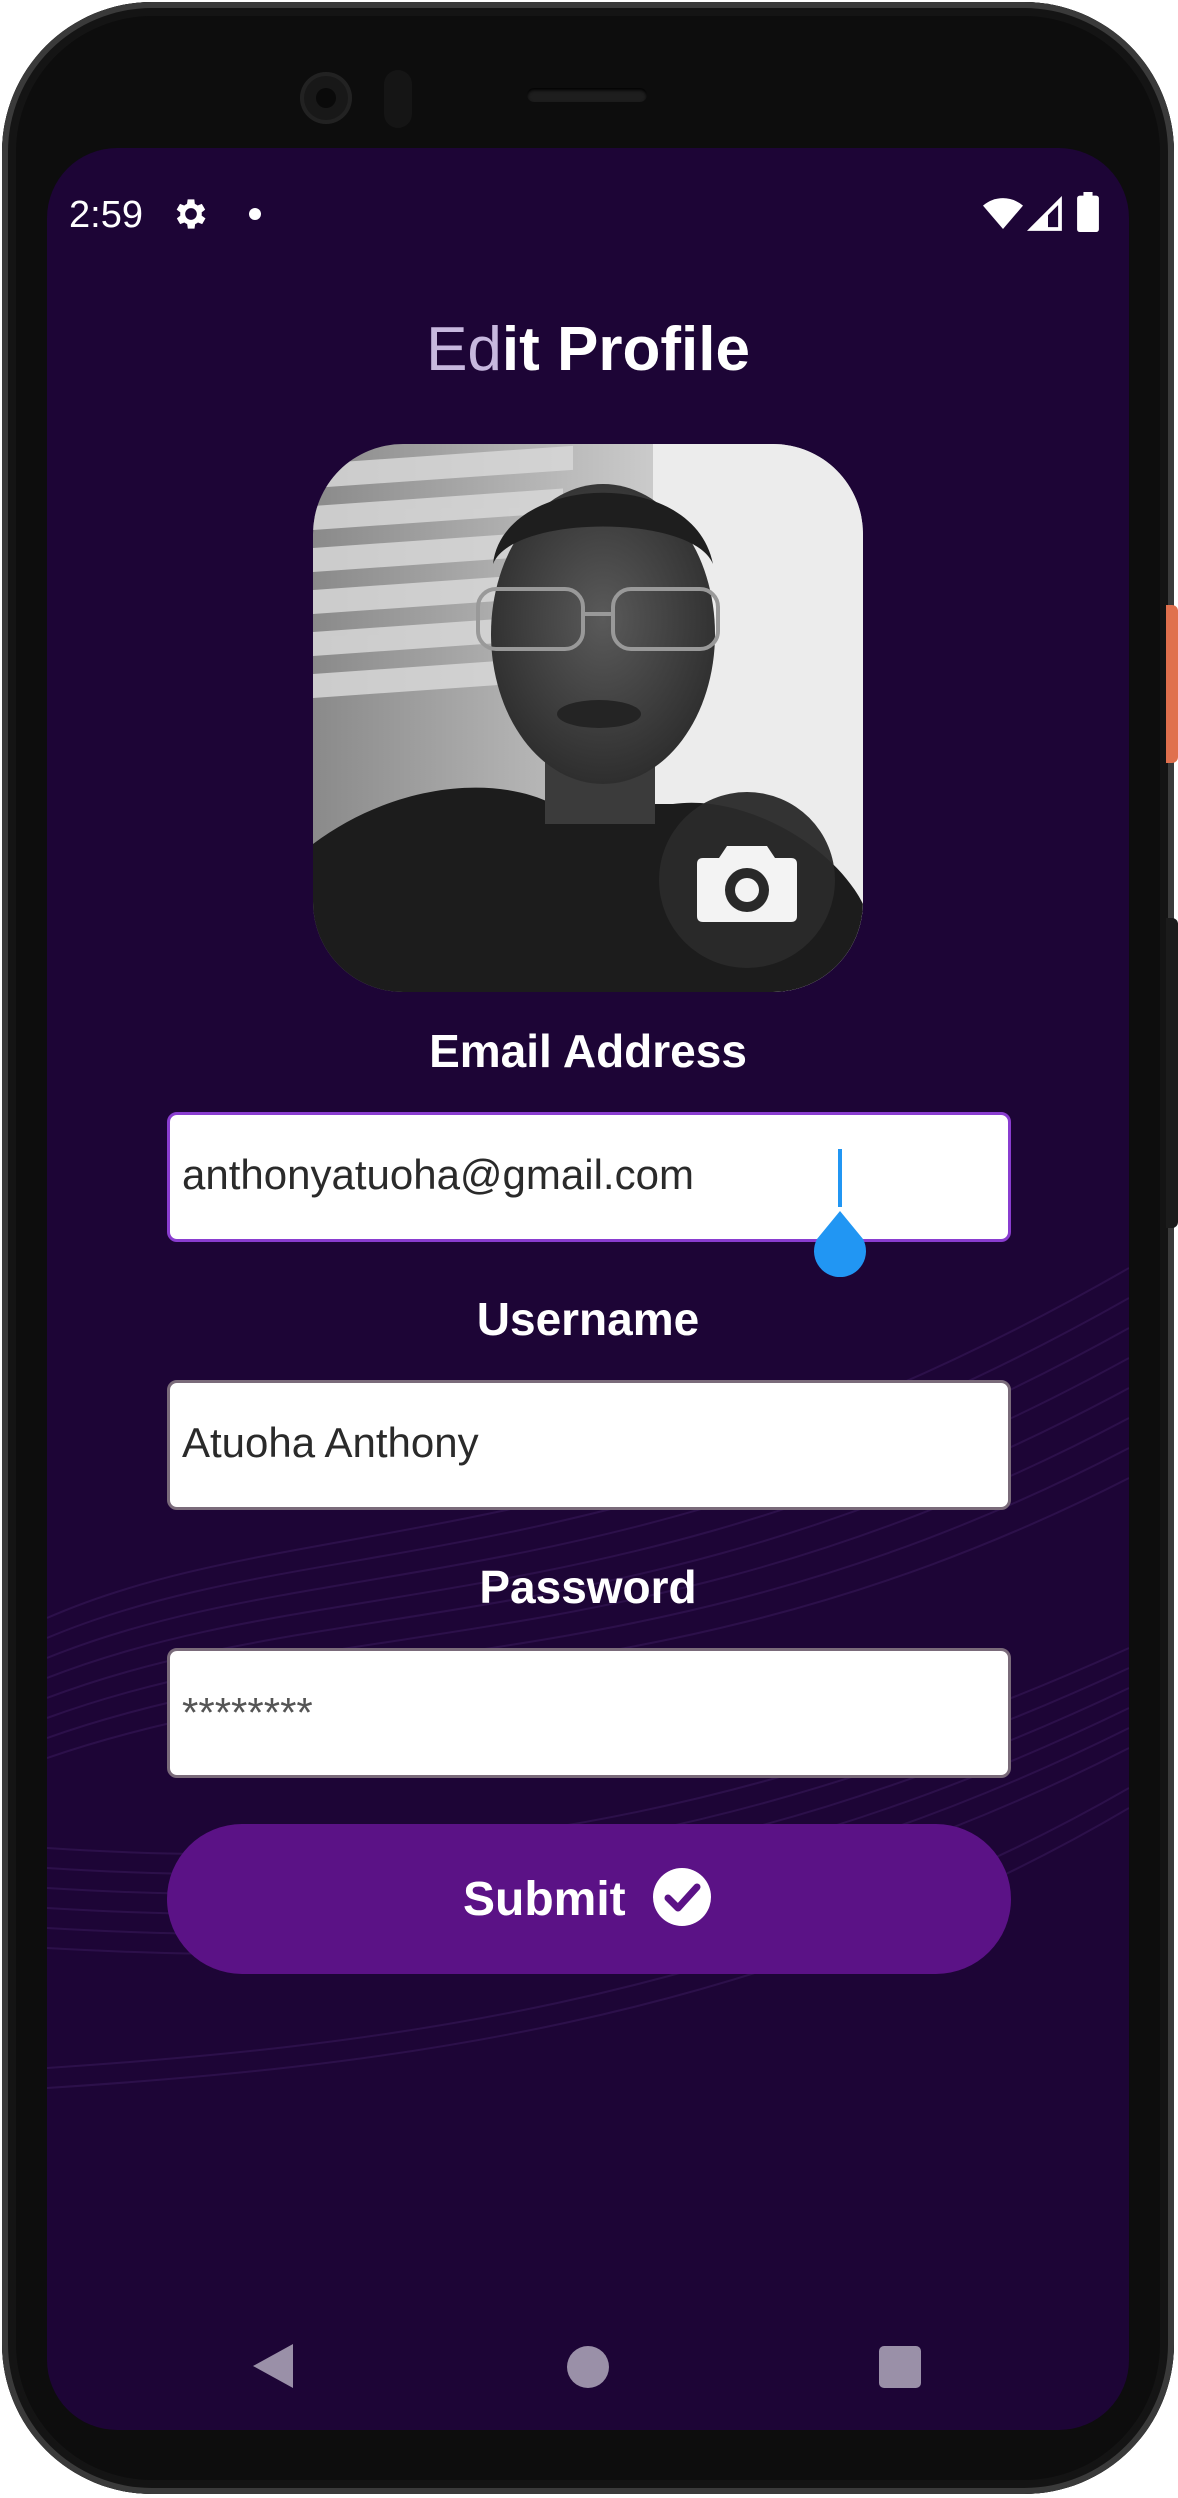  I want to click on username-label: Username, so click(588, 1319).